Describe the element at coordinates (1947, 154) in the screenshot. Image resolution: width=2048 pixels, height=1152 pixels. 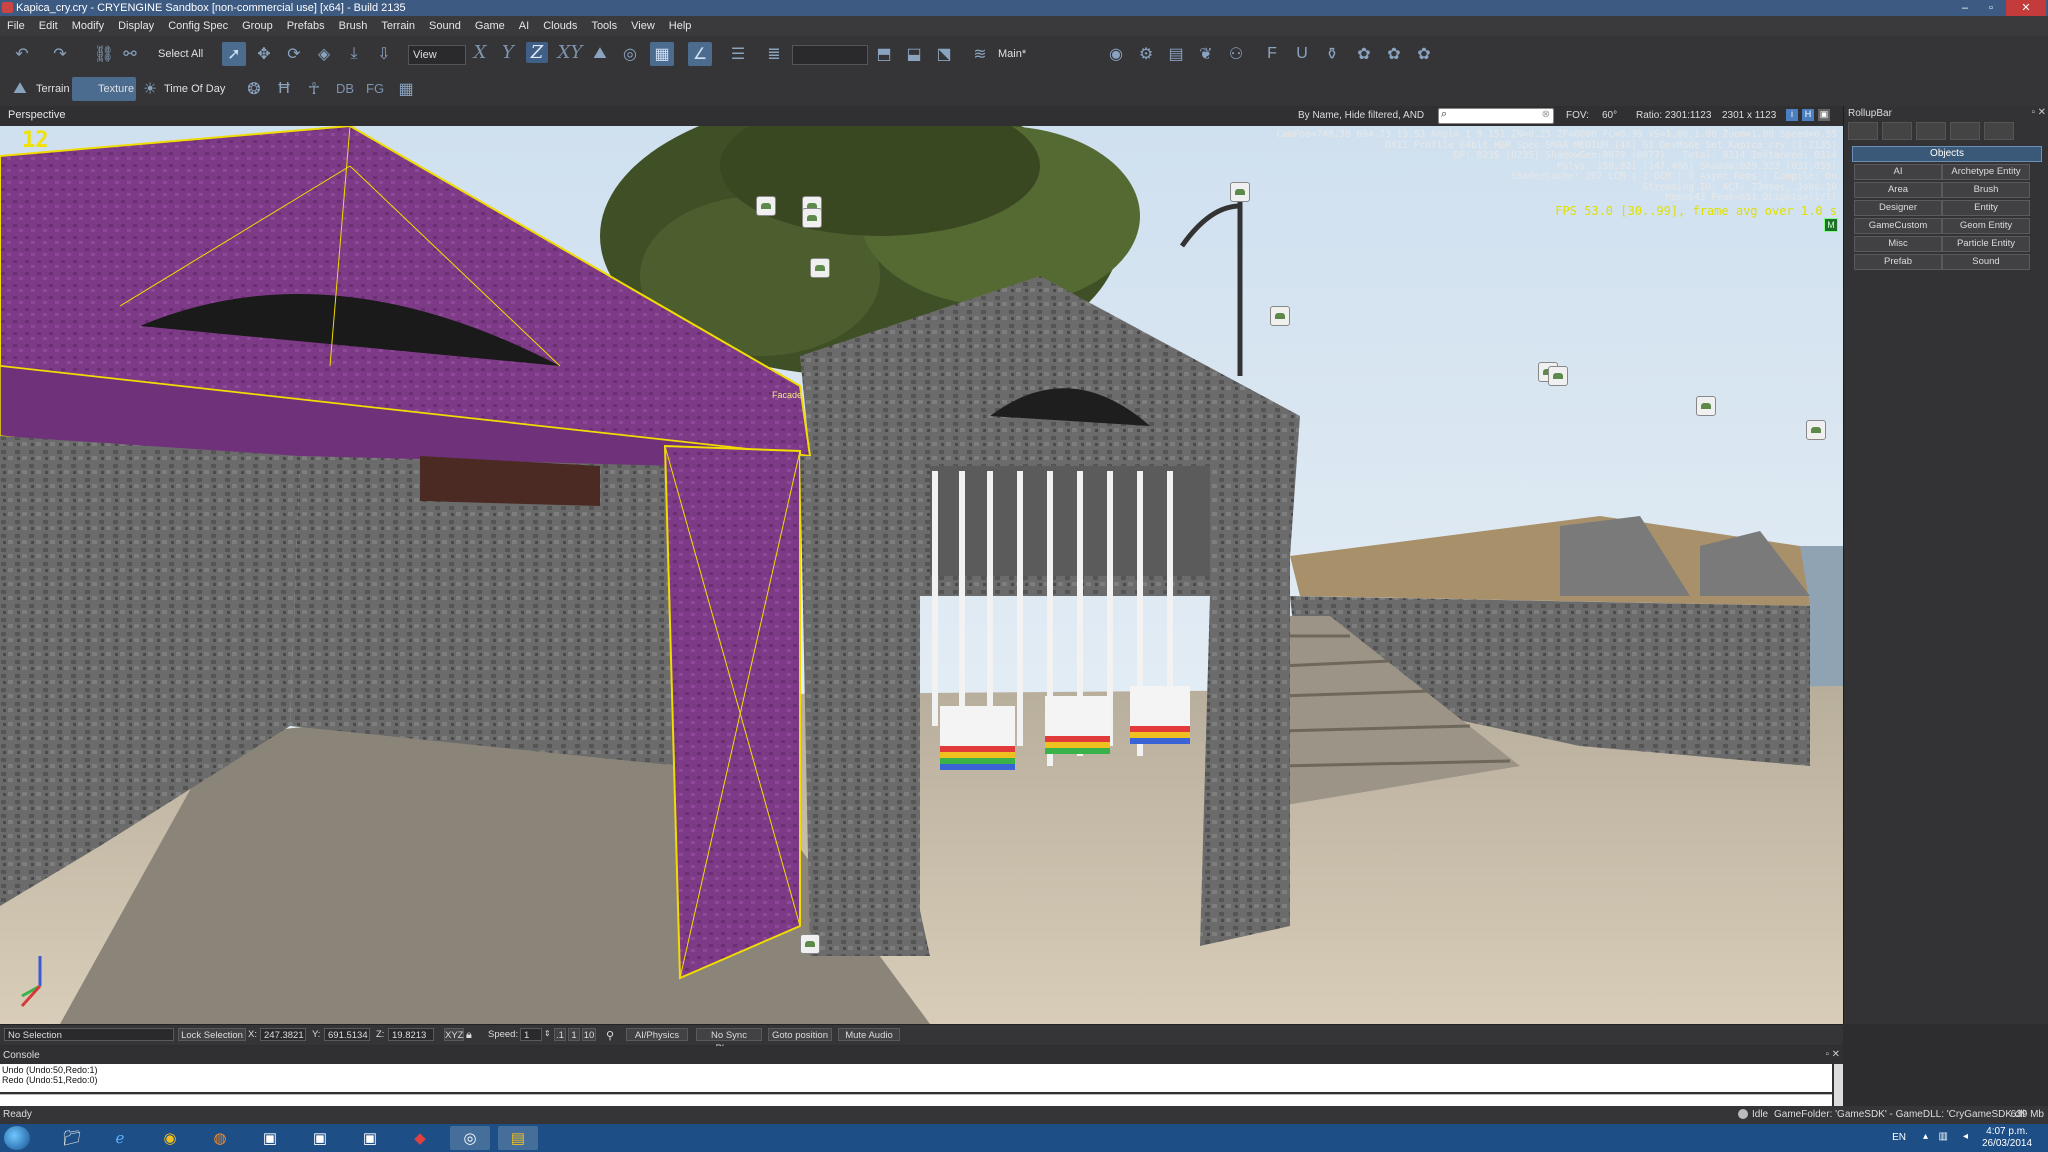
I see `objects-section-title: Objects` at that location.